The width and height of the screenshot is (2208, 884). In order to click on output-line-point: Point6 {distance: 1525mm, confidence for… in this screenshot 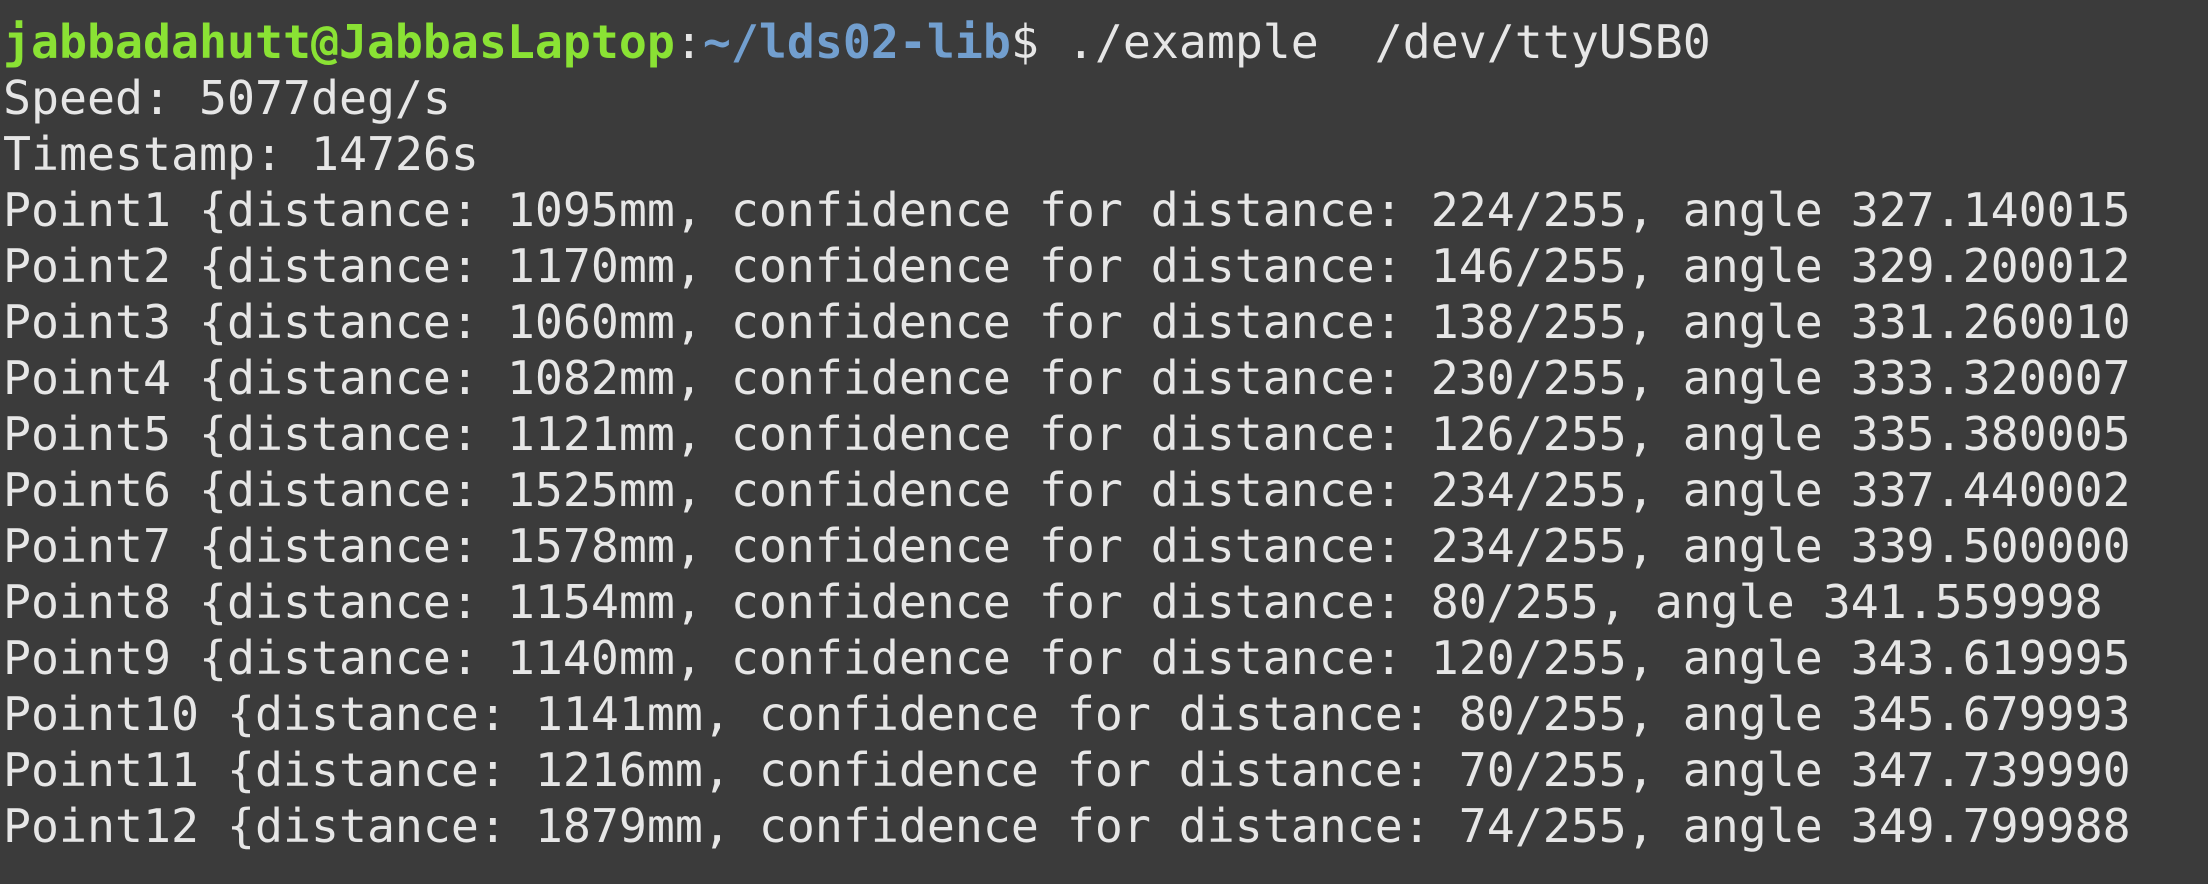, I will do `click(1067, 490)`.